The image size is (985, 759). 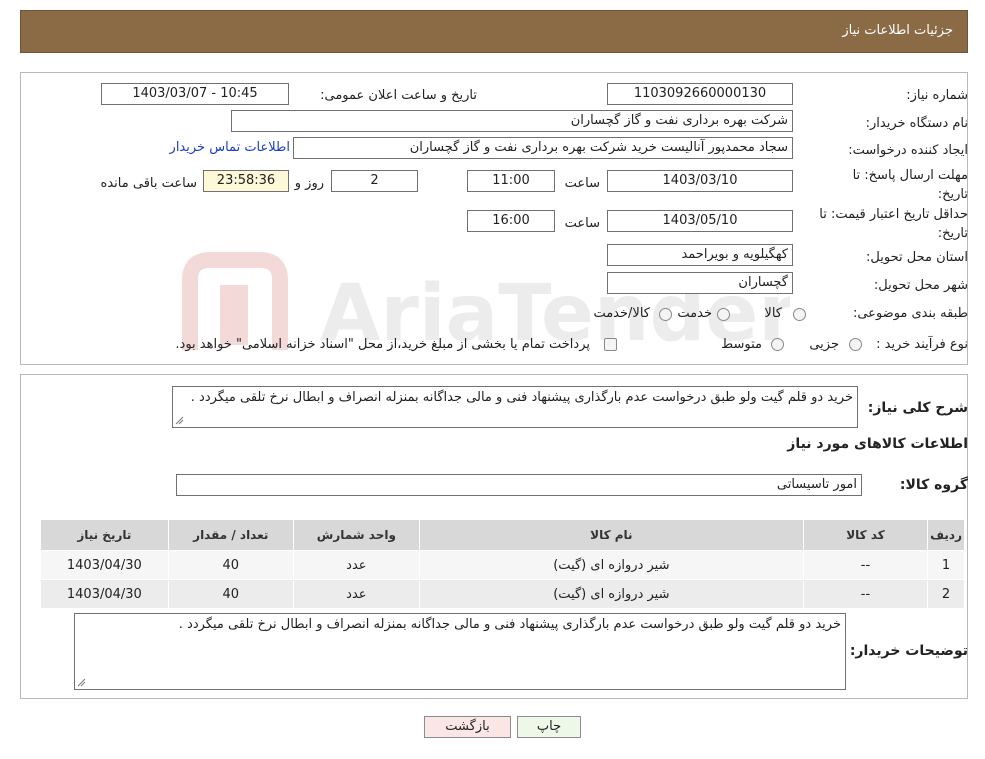 I want to click on need-number-field: 1103092660000130, so click(x=700, y=94).